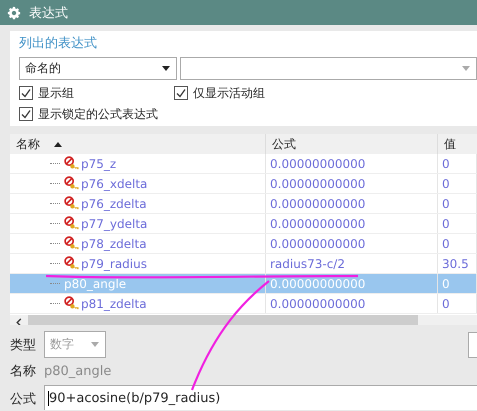  Describe the element at coordinates (78, 371) in the screenshot. I see `name-value: p80_angle` at that location.